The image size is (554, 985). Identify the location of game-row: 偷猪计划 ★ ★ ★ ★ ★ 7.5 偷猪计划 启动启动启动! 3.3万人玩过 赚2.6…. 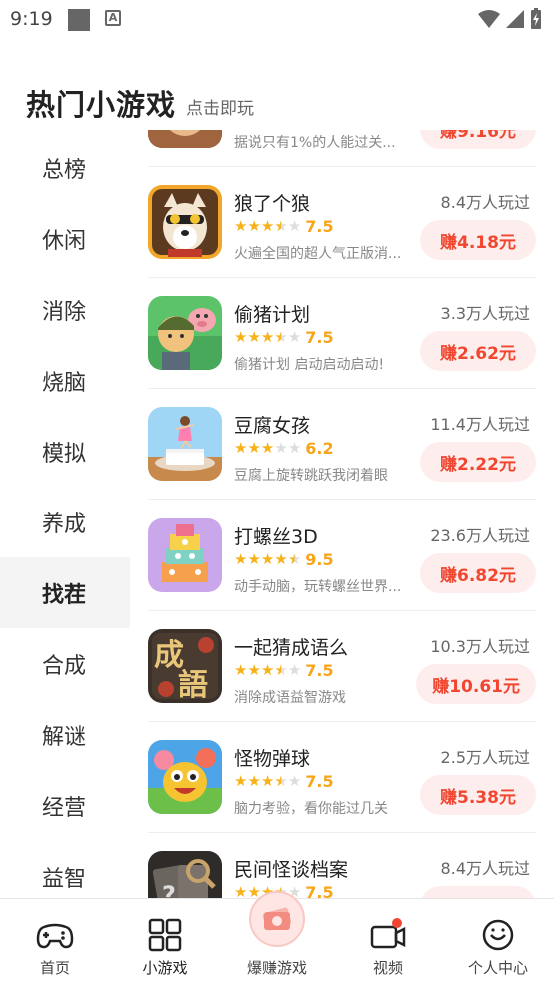
(342, 333).